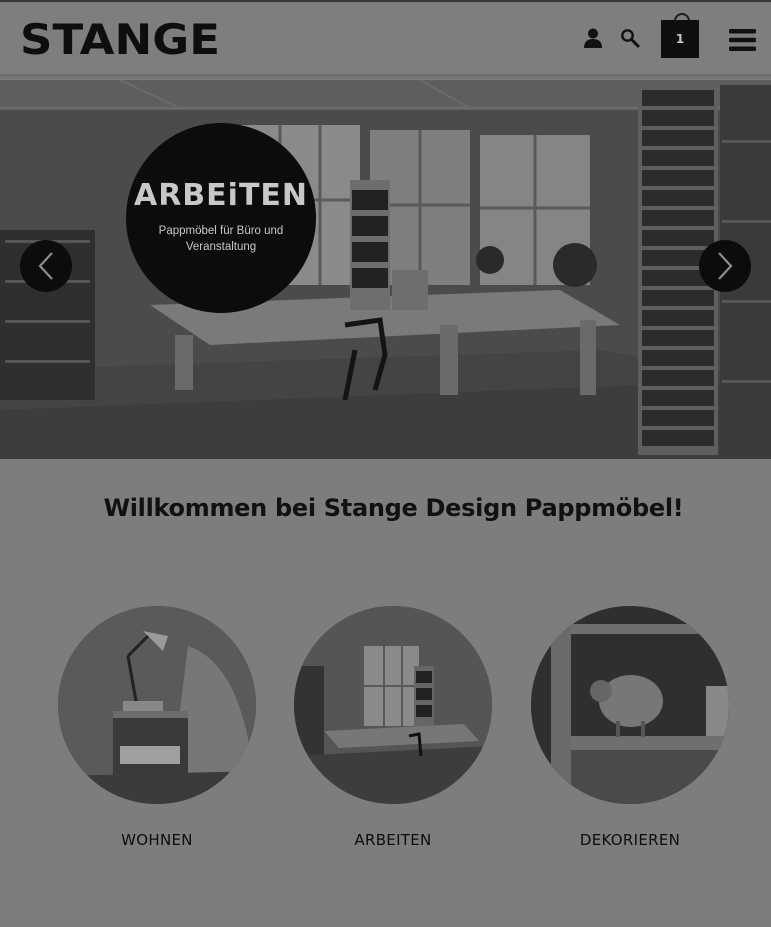  I want to click on category-arbeiten-image, so click(393, 705).